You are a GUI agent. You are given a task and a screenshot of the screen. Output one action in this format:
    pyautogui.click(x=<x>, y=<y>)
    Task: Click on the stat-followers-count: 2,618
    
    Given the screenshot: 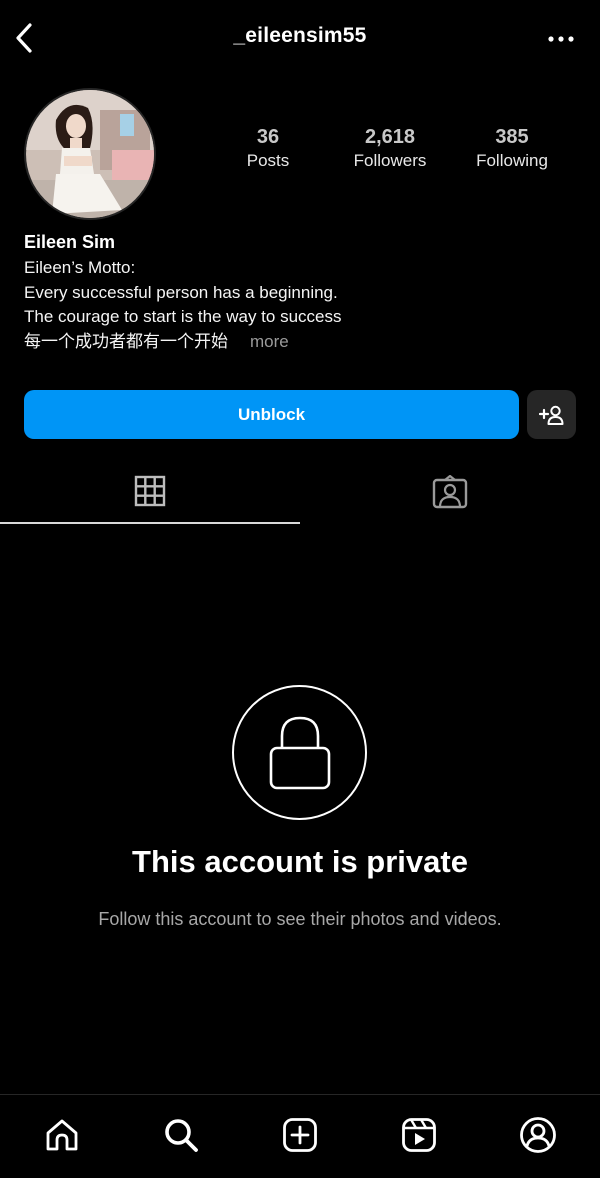 What is the action you would take?
    pyautogui.click(x=390, y=137)
    